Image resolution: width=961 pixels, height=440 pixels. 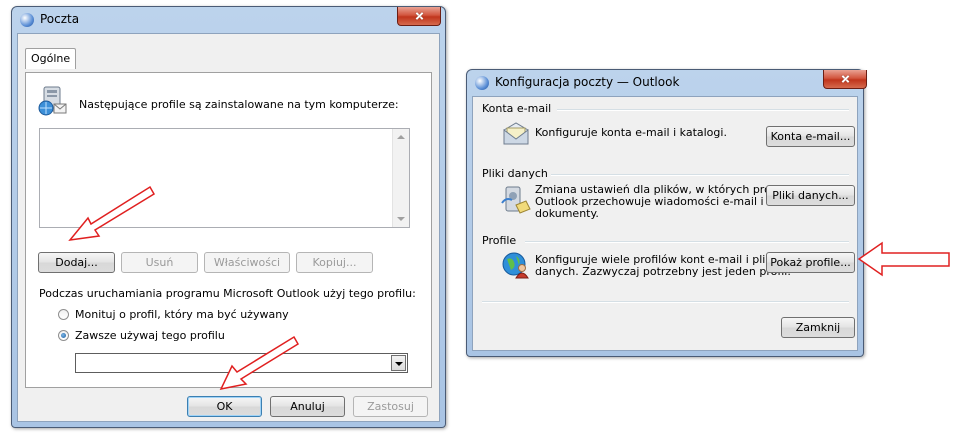 I want to click on tab-general: Ogólne, so click(x=51, y=58).